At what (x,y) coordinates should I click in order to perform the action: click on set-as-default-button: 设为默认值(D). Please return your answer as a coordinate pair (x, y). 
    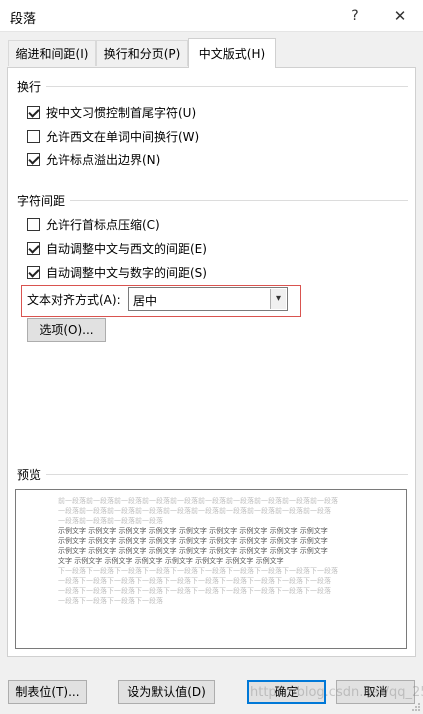
    Looking at the image, I should click on (166, 692).